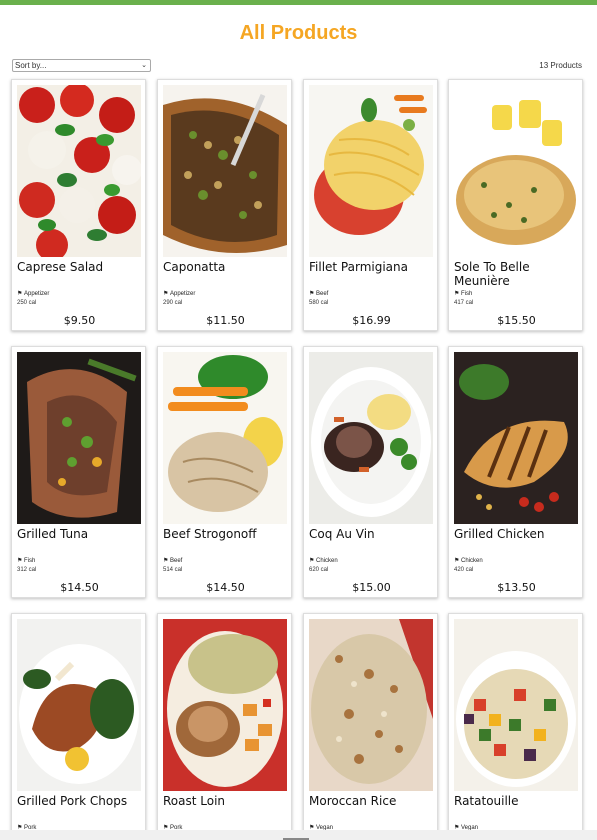 This screenshot has width=597, height=840. I want to click on caprese-salad-photo, so click(79, 171).